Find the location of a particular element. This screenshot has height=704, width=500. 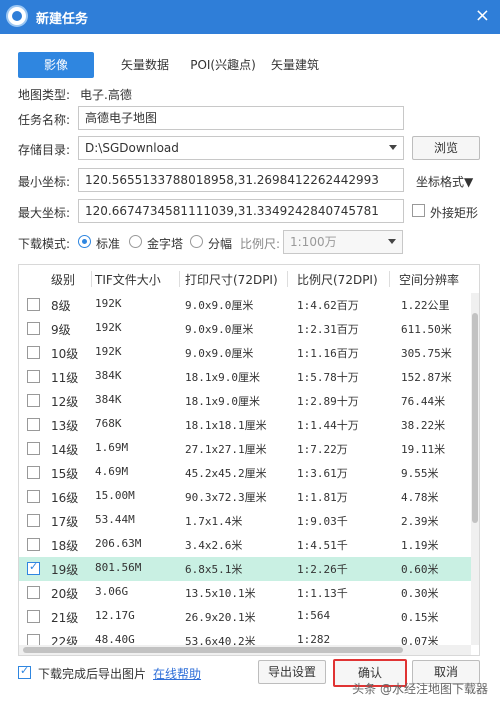

table-row: 12级 384K 18.1x9.0厘米 1:2.89十万 76.44米 is located at coordinates (245, 401).